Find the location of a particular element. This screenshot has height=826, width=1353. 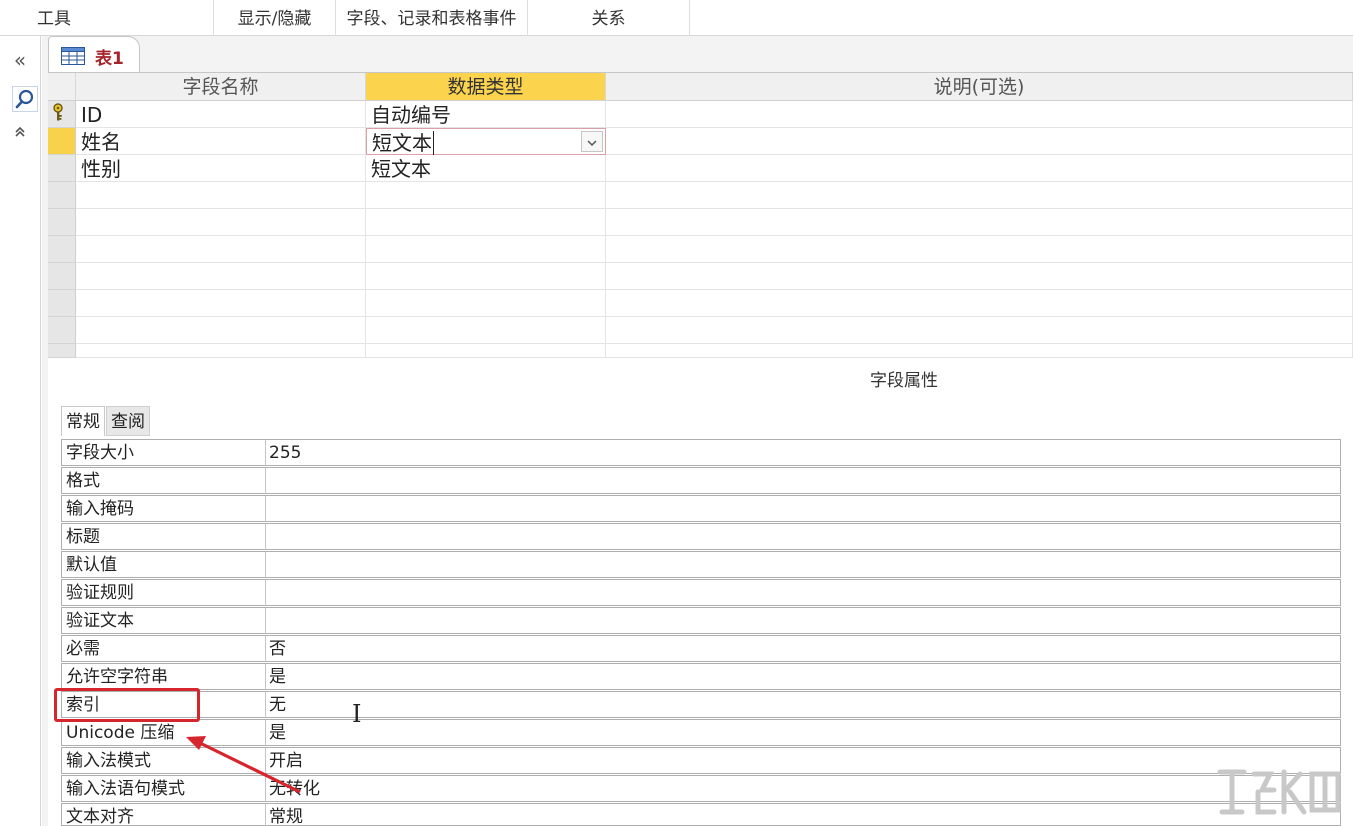

property-row: 允许空字符串 是 is located at coordinates (701, 676).